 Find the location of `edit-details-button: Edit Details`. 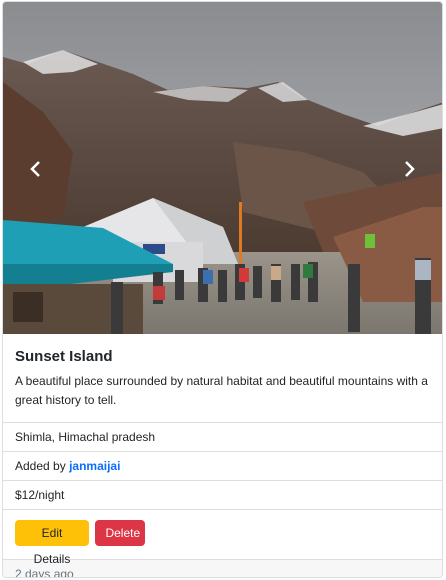

edit-details-button: Edit Details is located at coordinates (52, 543).